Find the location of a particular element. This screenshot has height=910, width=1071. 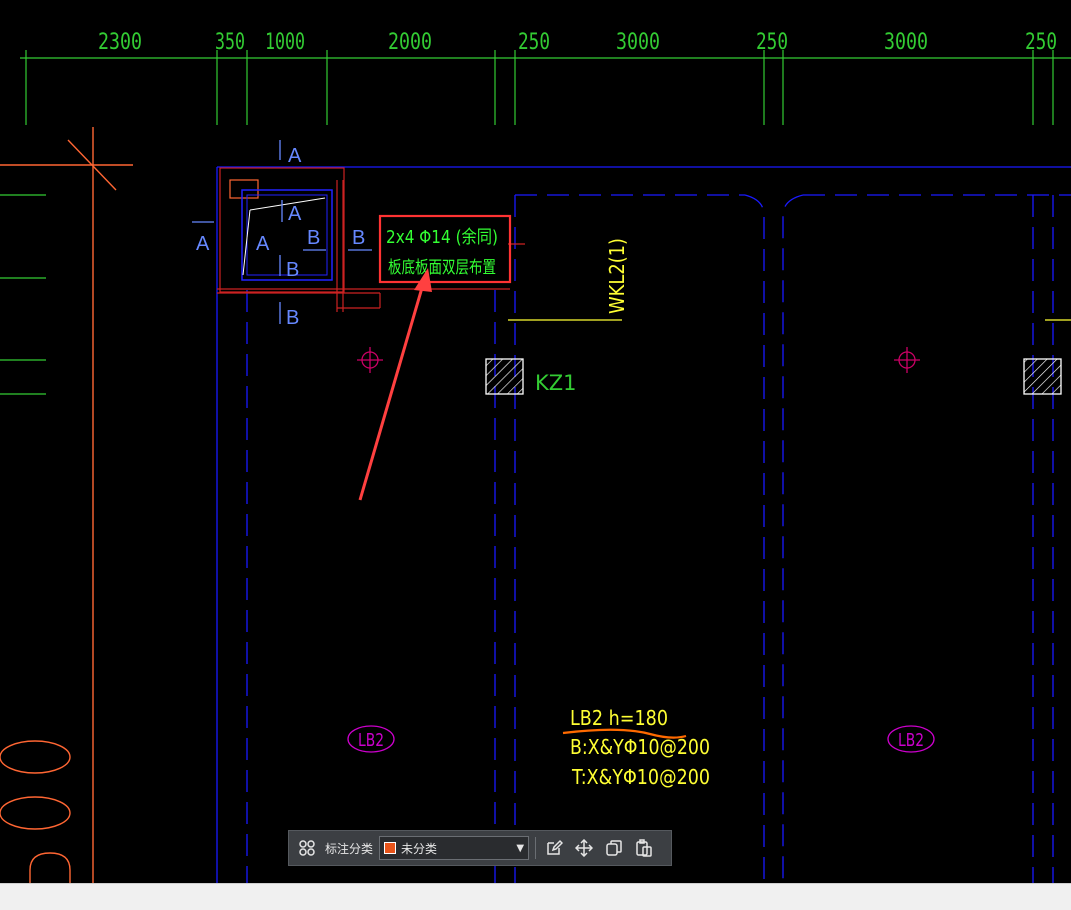

dimension-labels: 2300 350 1000 2000 250 3000 250 3000 250 is located at coordinates (577, 42).